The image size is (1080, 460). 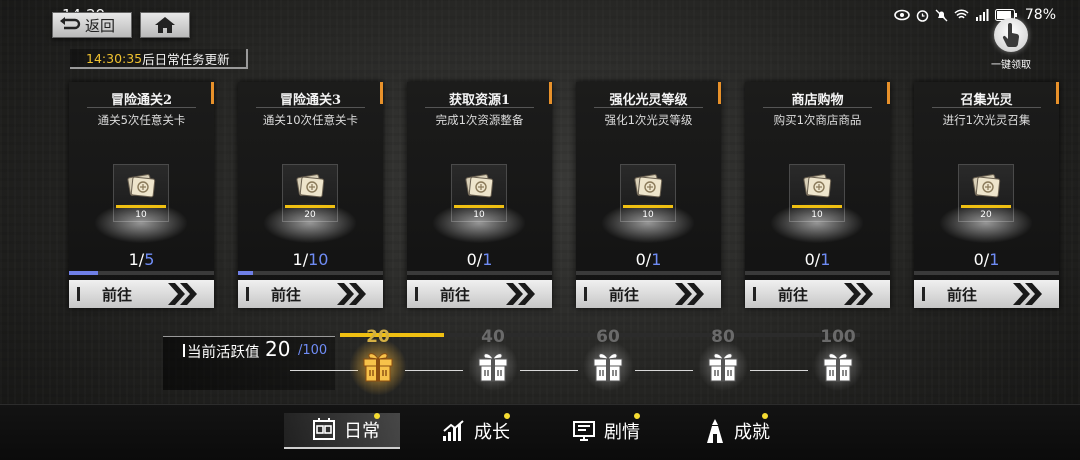 I want to click on tab-label: 剧情, so click(x=622, y=432).